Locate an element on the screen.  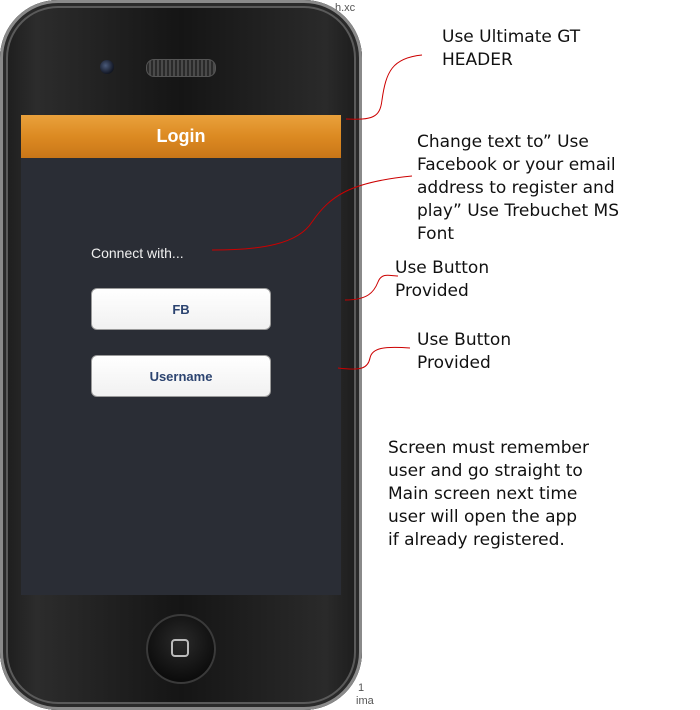
annotation-connectors is located at coordinates (317, 212).